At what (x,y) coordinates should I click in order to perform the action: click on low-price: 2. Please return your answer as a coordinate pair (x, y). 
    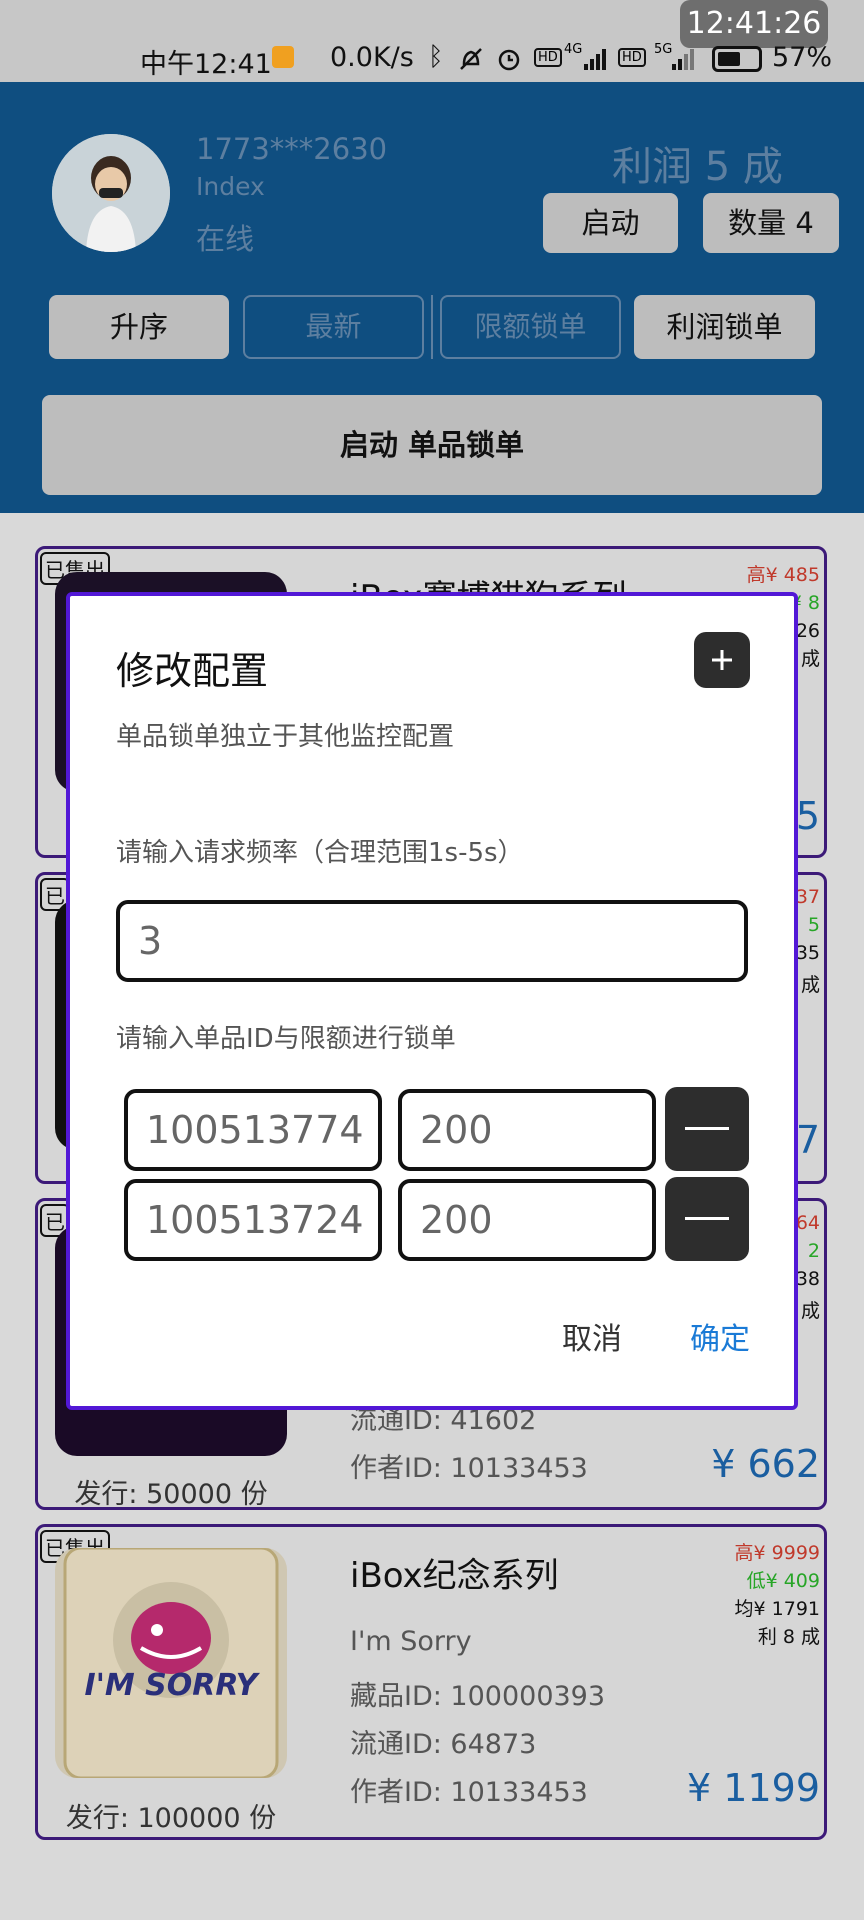
    Looking at the image, I should click on (813, 1251).